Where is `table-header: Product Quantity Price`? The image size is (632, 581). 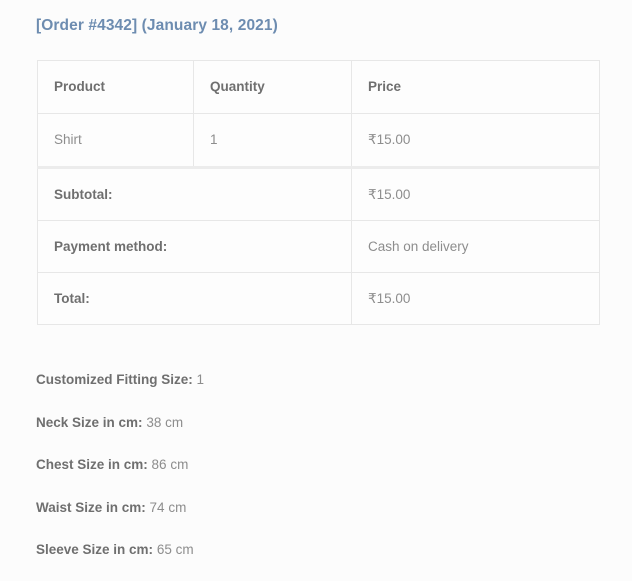 table-header: Product Quantity Price is located at coordinates (318, 87).